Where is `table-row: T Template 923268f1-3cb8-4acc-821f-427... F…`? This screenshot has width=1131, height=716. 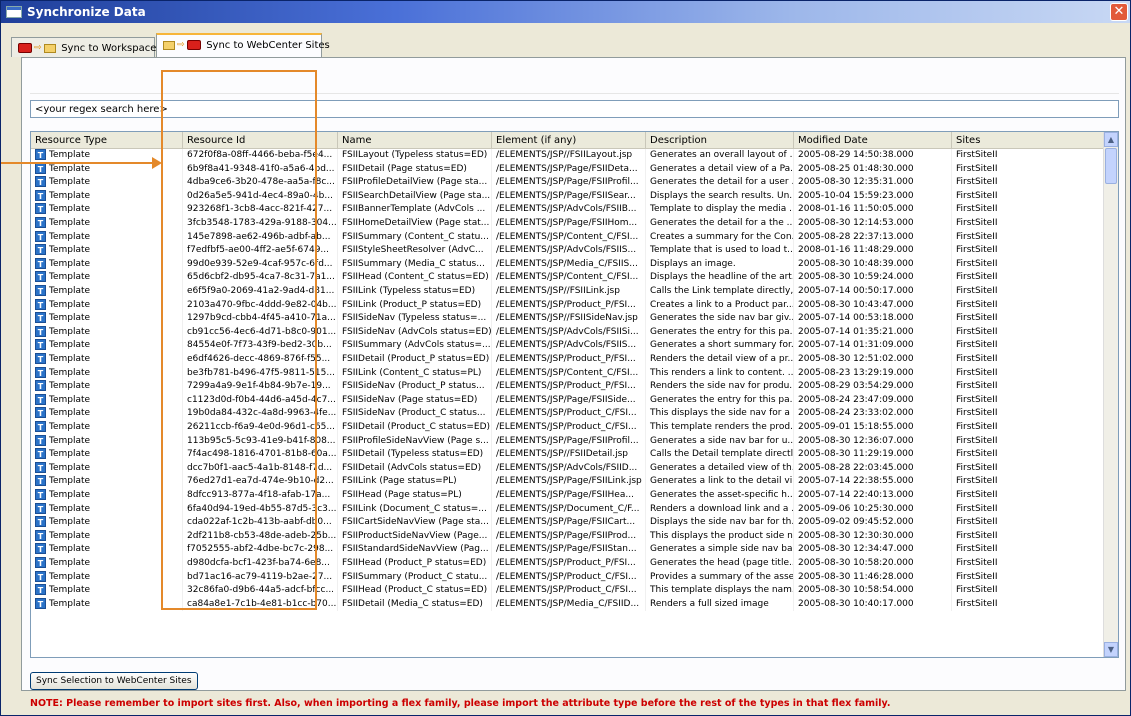
table-row: T Template 923268f1-3cb8-4acc-821f-427... F… is located at coordinates (567, 210).